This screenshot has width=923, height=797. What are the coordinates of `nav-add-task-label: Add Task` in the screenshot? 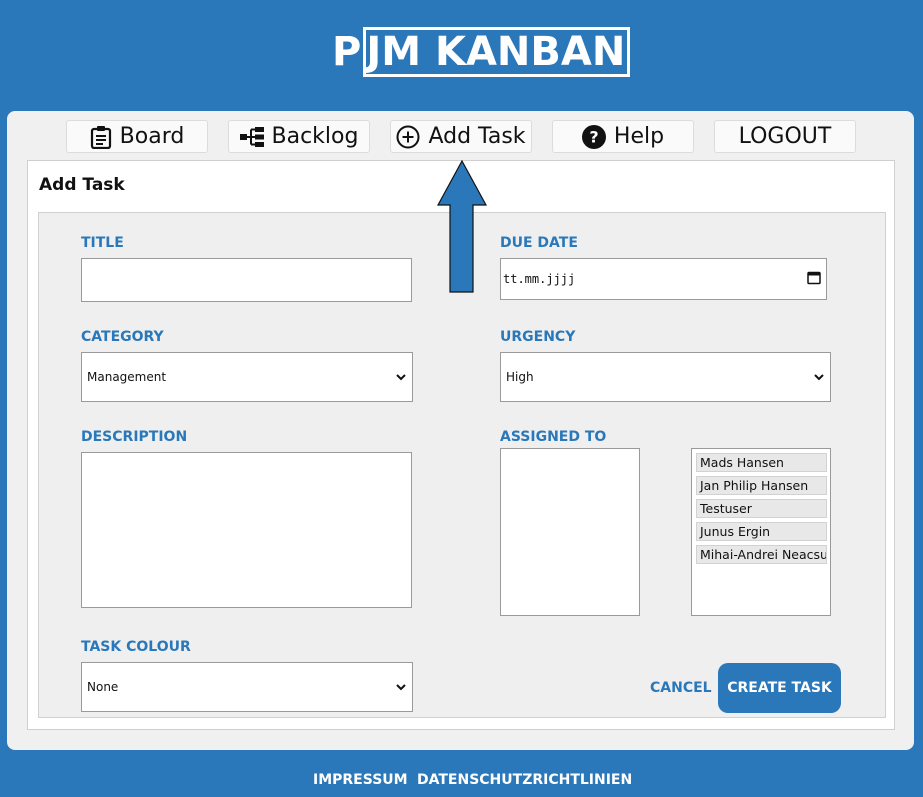 It's located at (477, 136).